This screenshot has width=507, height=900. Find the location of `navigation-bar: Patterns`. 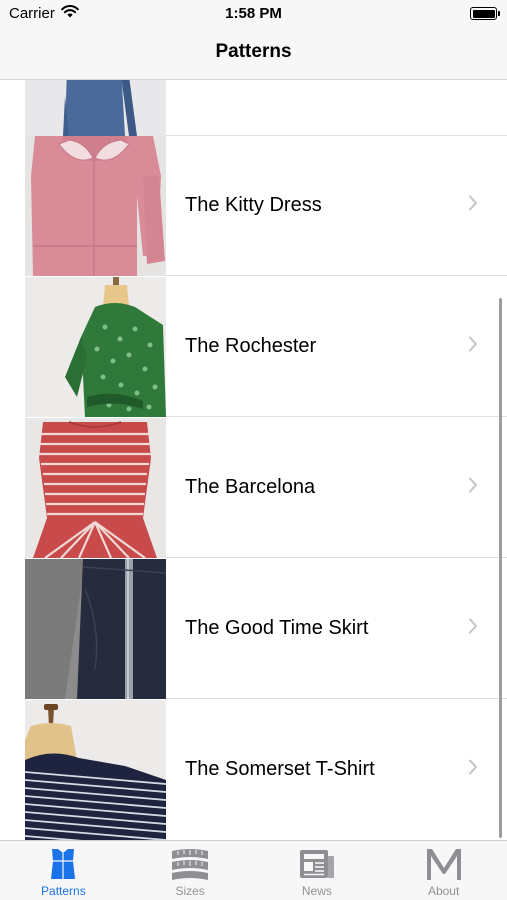

navigation-bar: Patterns is located at coordinates (253, 54).